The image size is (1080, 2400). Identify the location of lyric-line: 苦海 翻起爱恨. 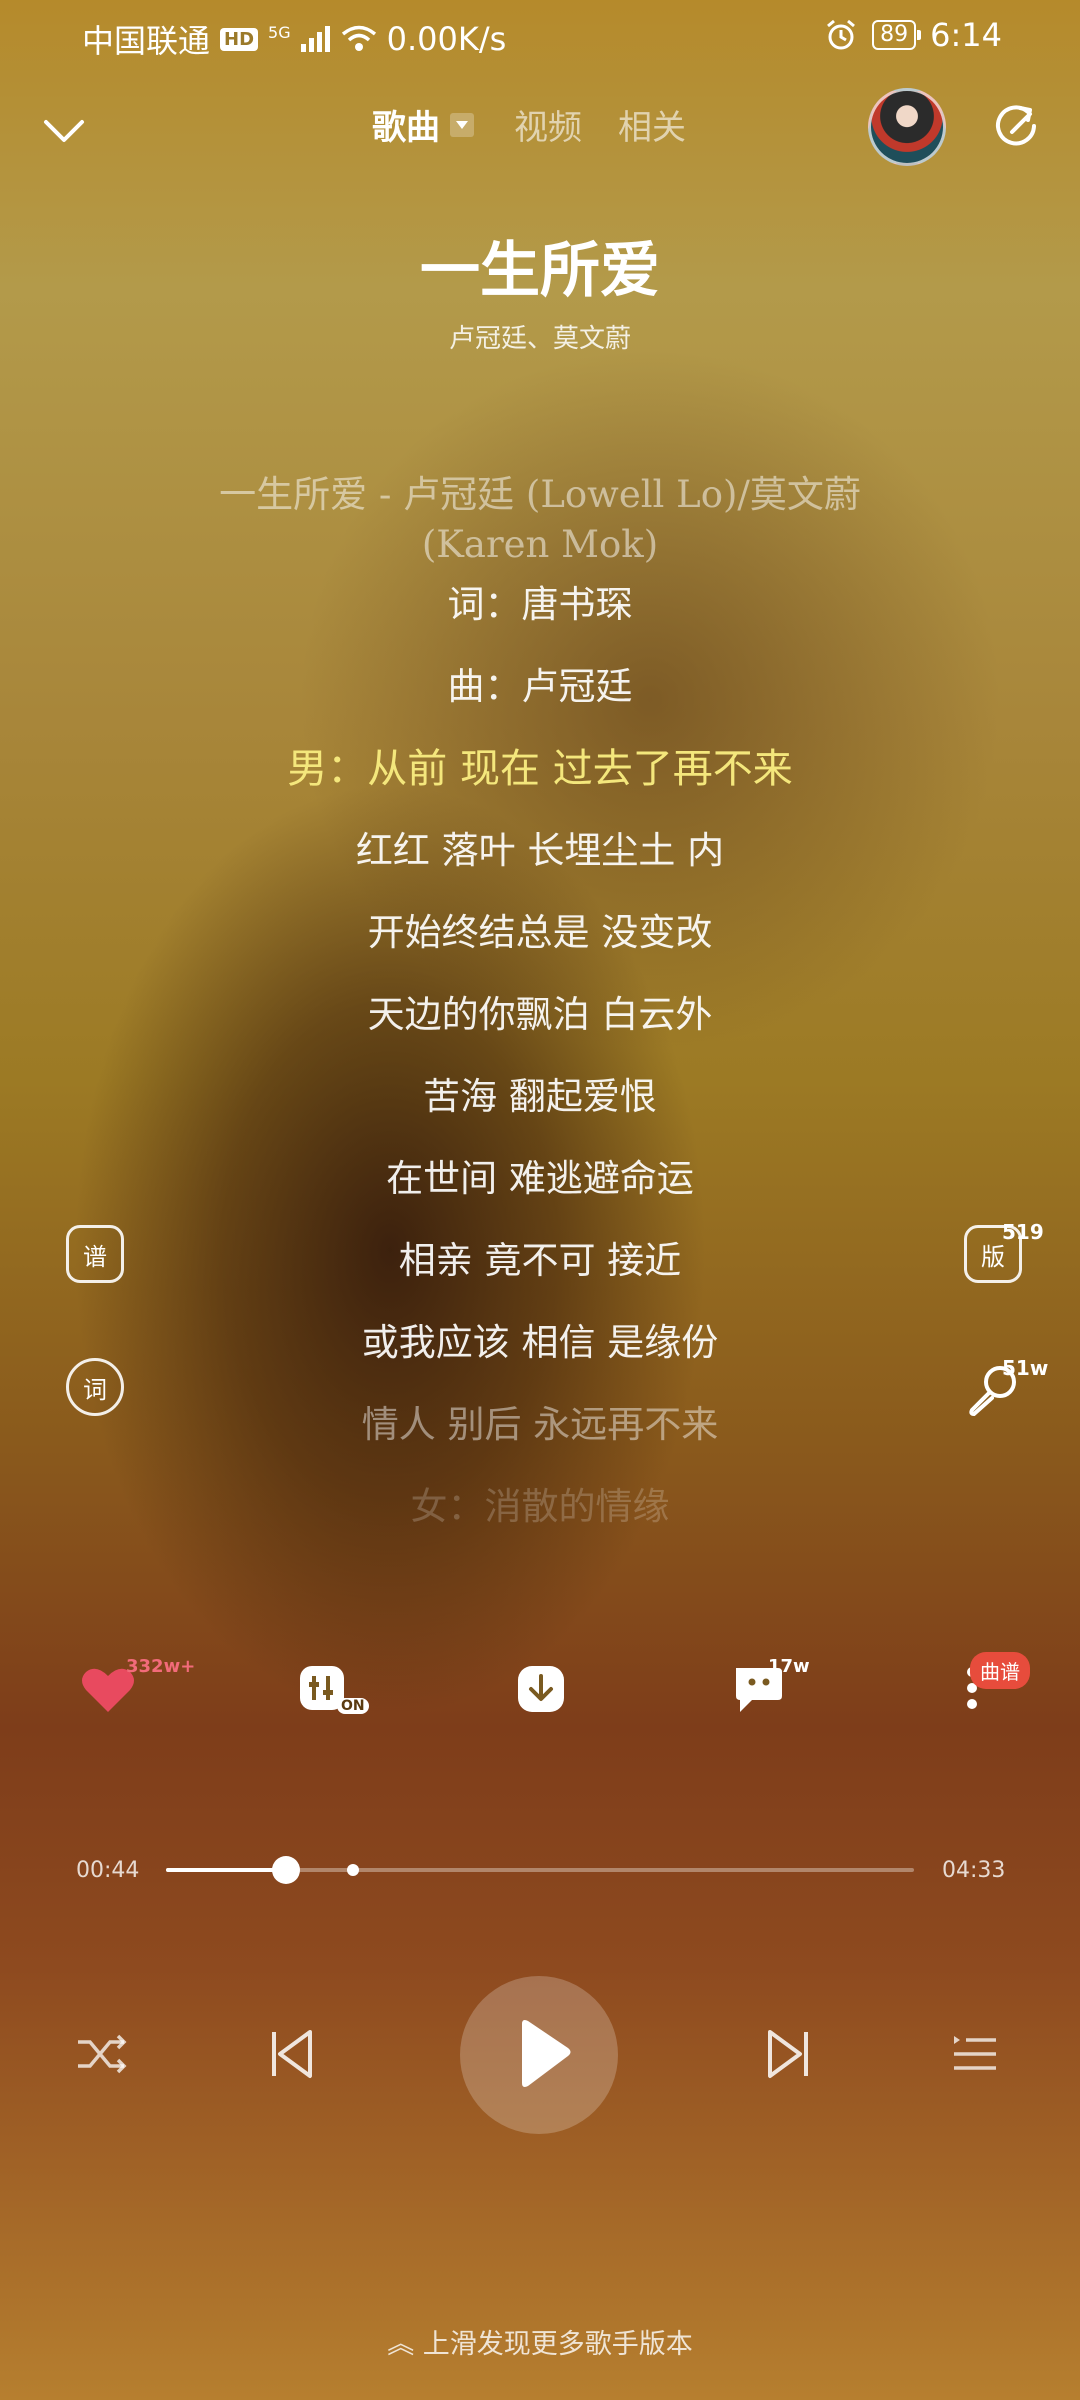
(540, 1096).